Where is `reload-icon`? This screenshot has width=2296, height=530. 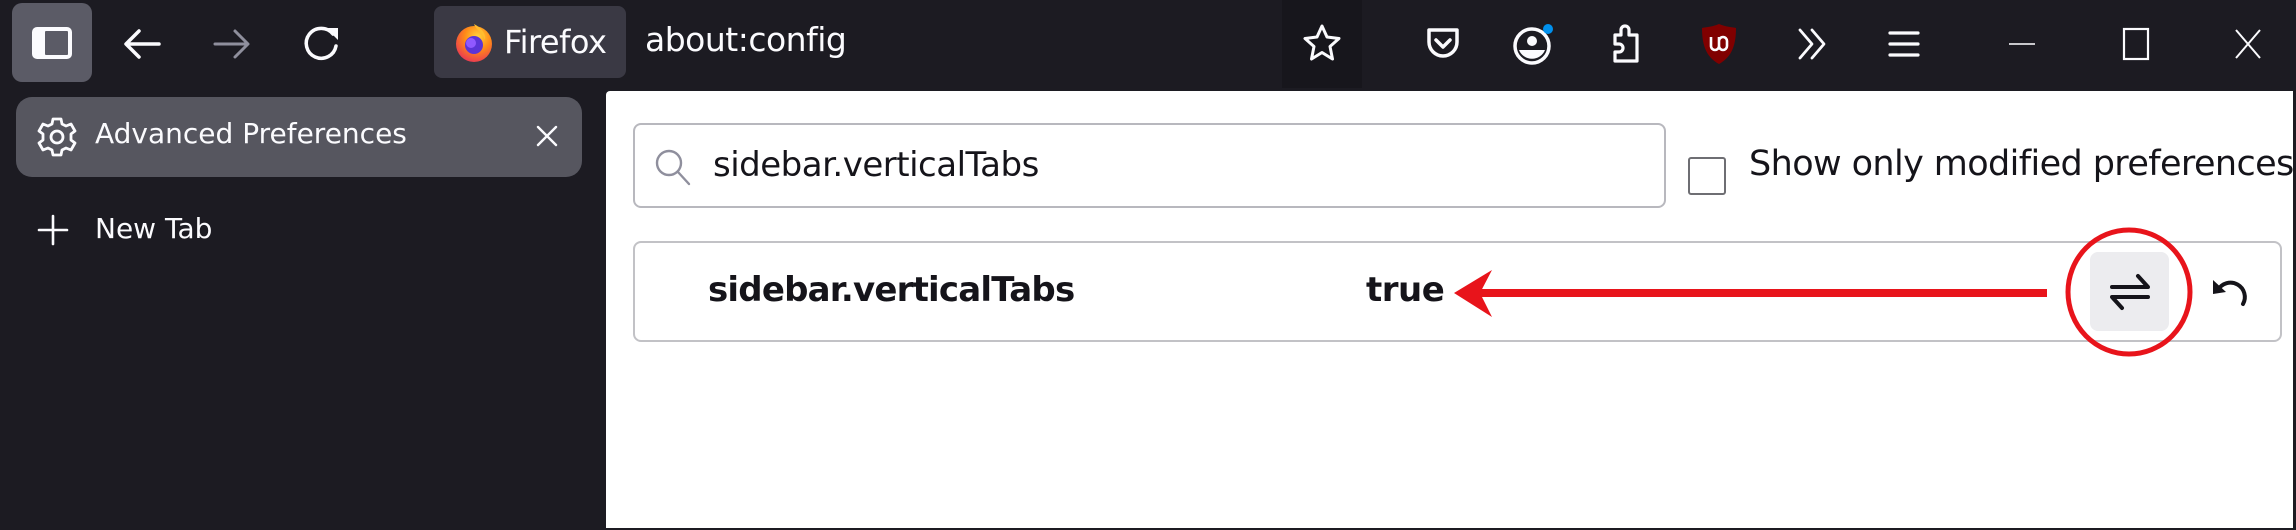
reload-icon is located at coordinates (321, 43).